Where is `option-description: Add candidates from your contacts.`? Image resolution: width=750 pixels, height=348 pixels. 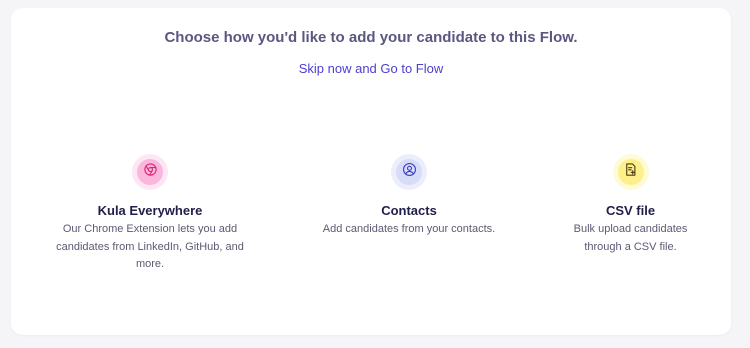 option-description: Add candidates from your contacts. is located at coordinates (409, 229).